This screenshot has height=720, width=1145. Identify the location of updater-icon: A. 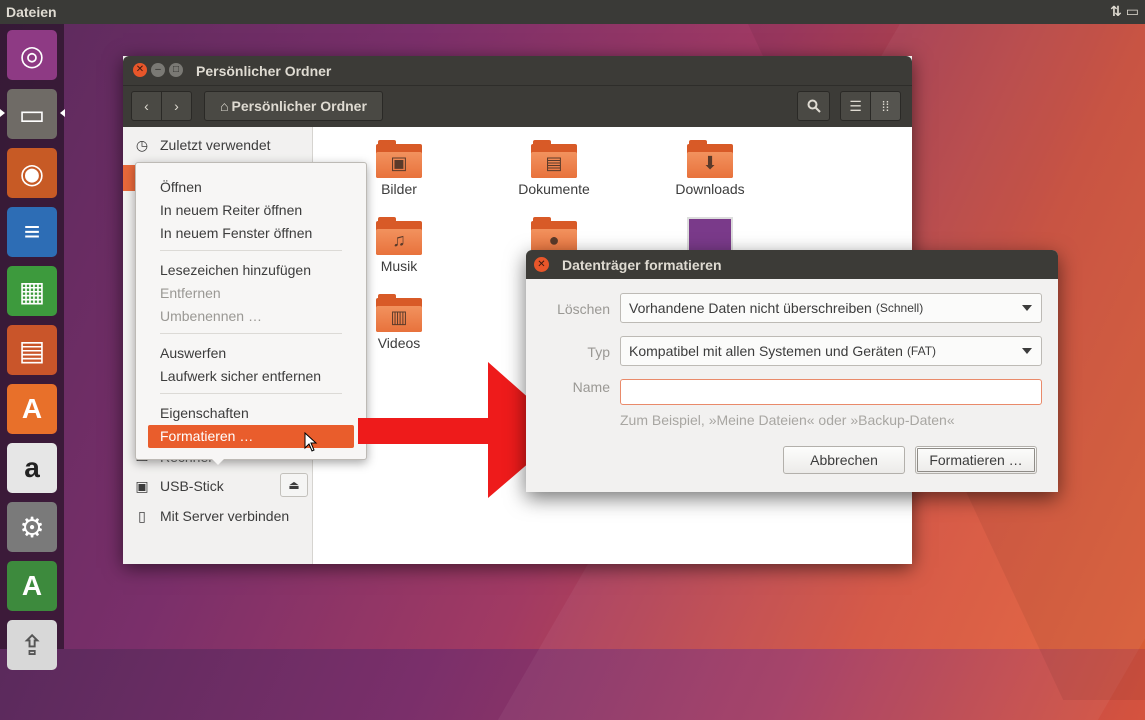
(32, 585).